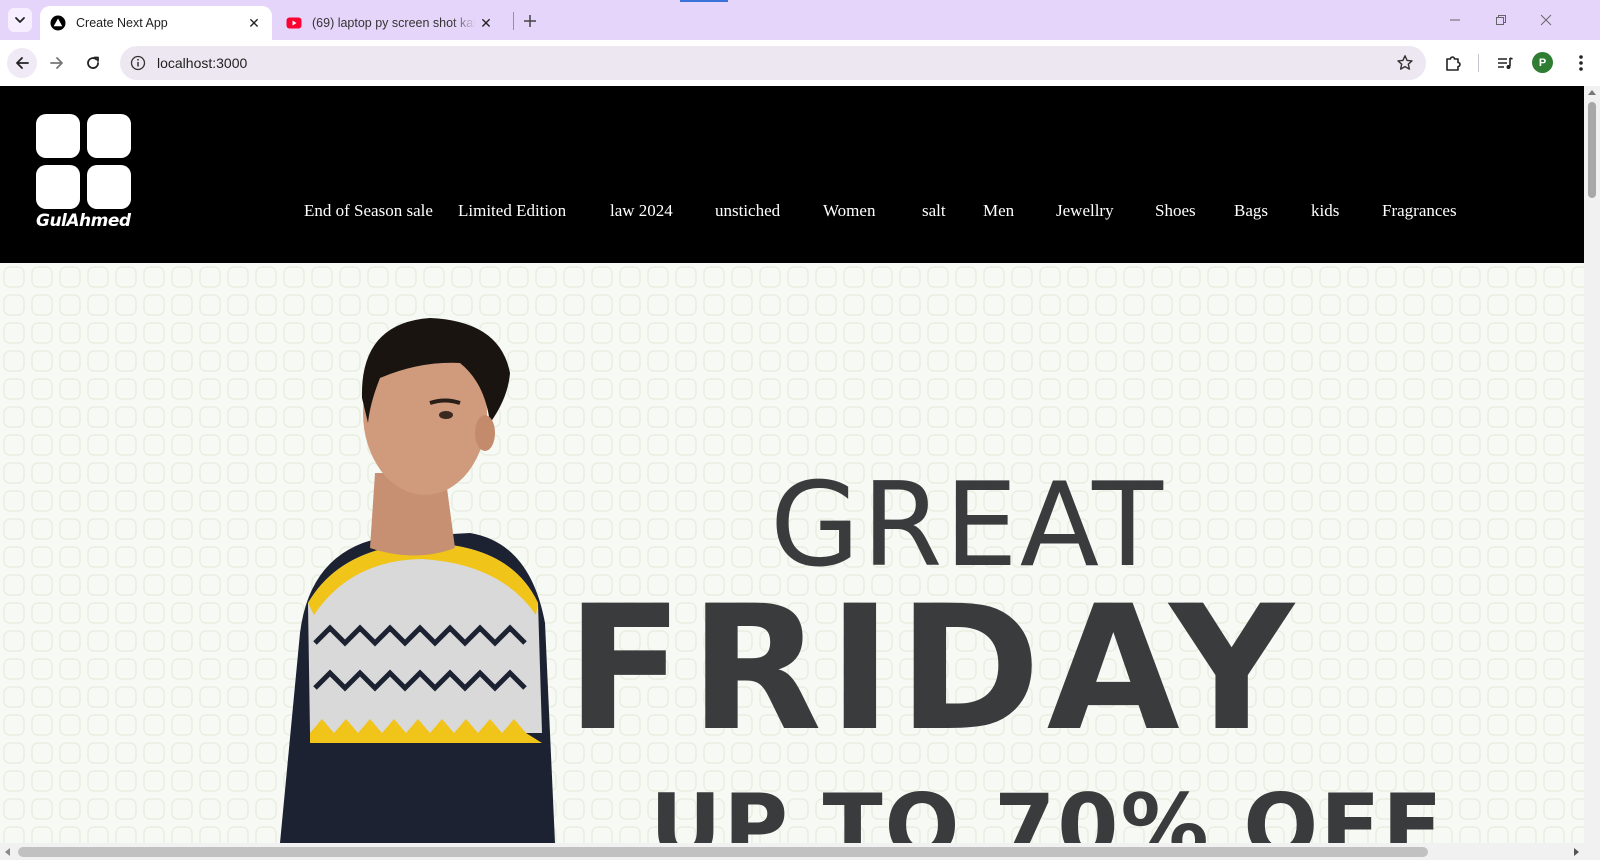 The width and height of the screenshot is (1600, 860). I want to click on horizontal-scroll-thumb, so click(723, 852).